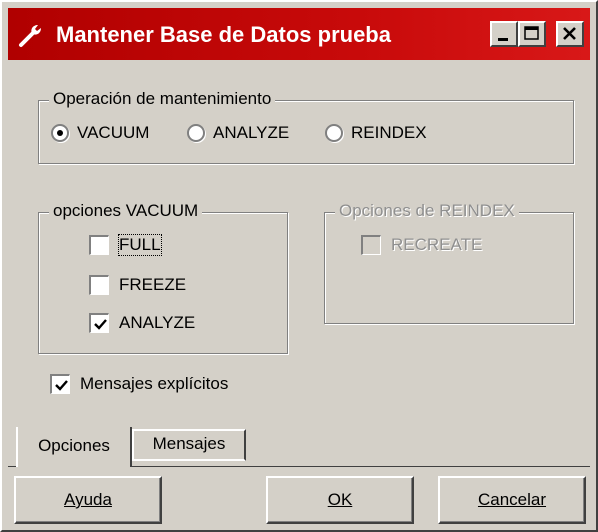 The width and height of the screenshot is (598, 532). I want to click on radio-reindex-label: REINDEX, so click(389, 132).